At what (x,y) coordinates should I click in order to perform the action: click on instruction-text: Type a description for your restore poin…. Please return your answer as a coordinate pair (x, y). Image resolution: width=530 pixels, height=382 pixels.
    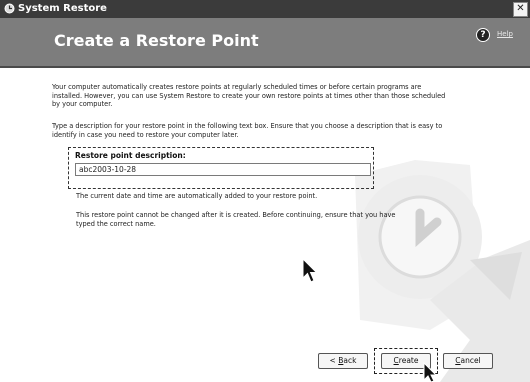
    Looking at the image, I should click on (247, 130).